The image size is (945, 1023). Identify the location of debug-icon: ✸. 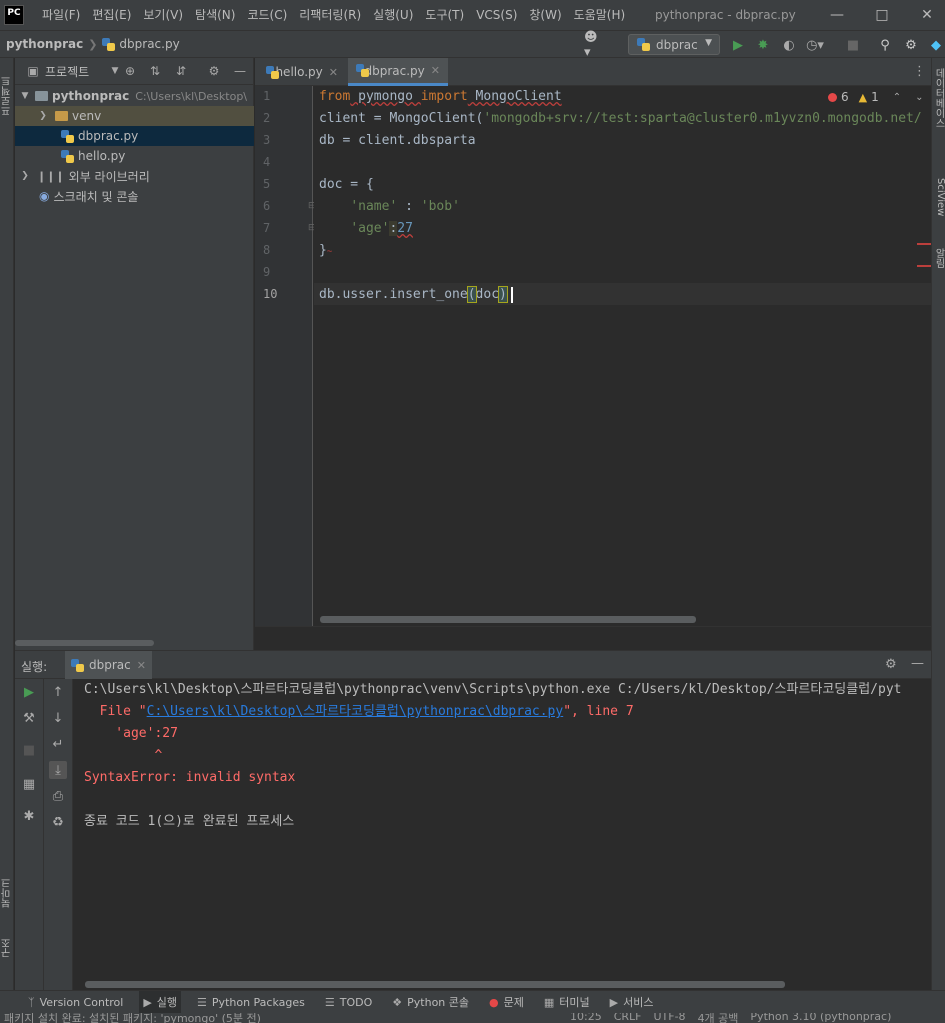
(763, 45).